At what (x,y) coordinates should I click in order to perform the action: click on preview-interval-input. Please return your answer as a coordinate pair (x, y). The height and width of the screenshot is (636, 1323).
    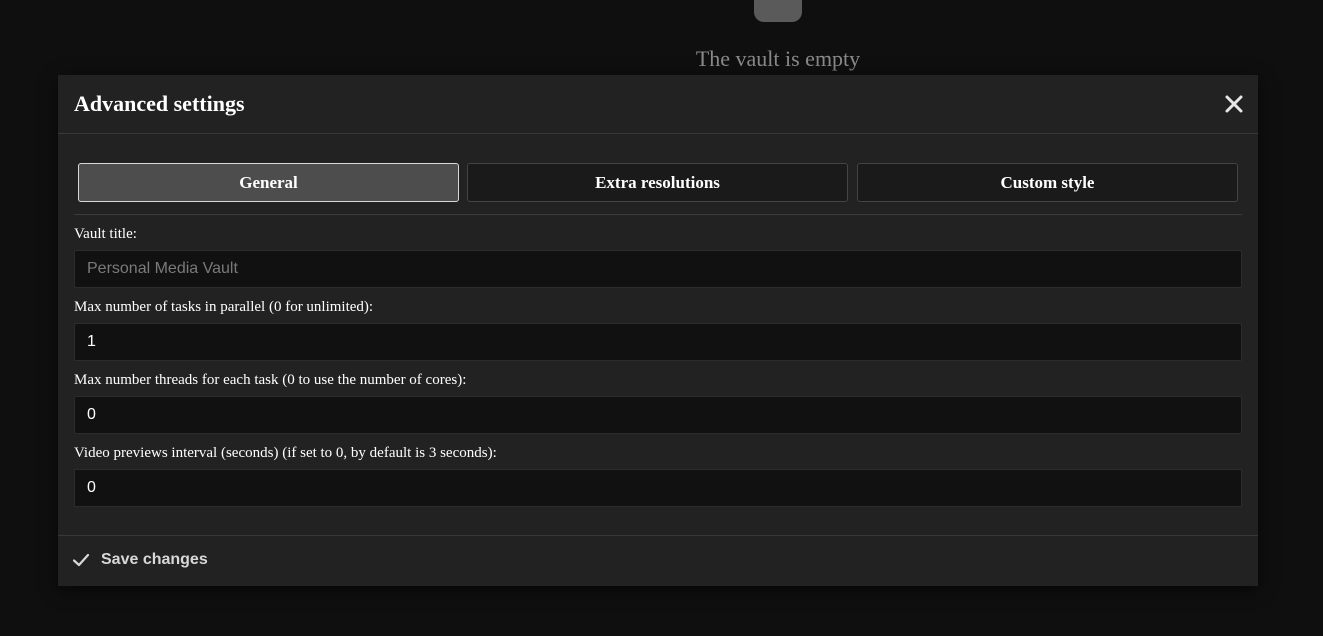
    Looking at the image, I should click on (658, 488).